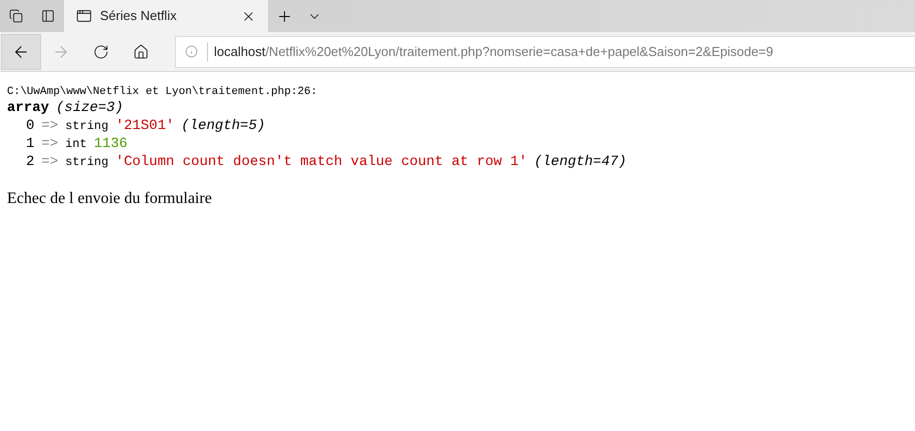 The height and width of the screenshot is (431, 915). Describe the element at coordinates (321, 162) in the screenshot. I see `entry-value: 'Column count doesn't match value count at row 1'` at that location.